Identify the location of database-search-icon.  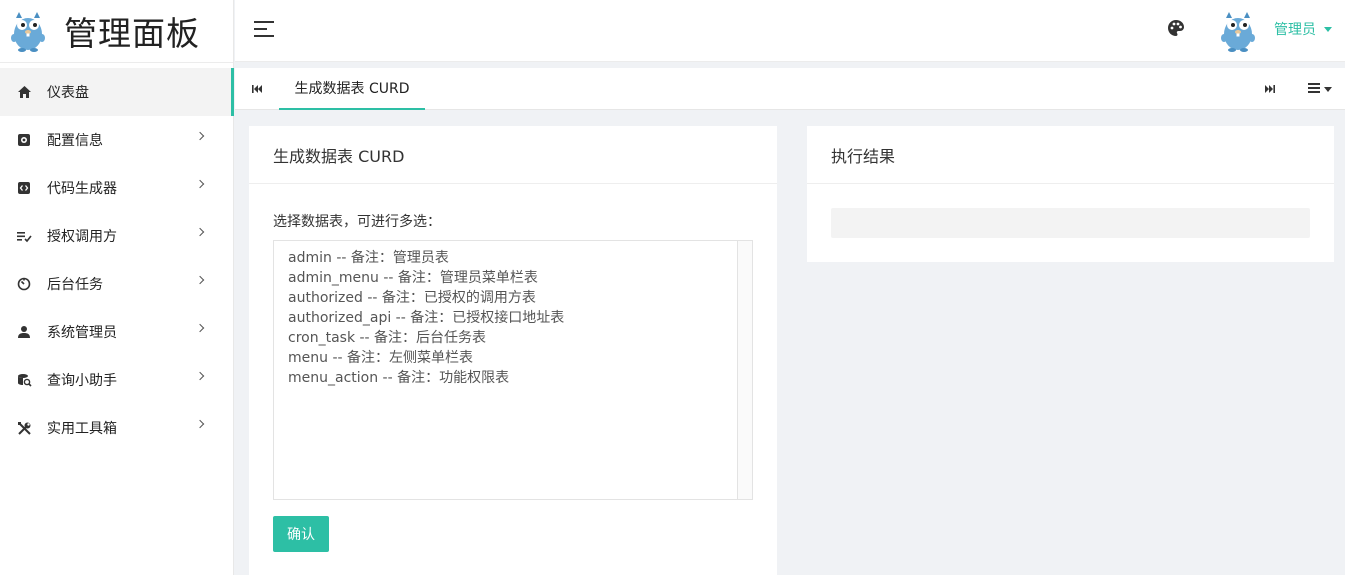
(24, 380).